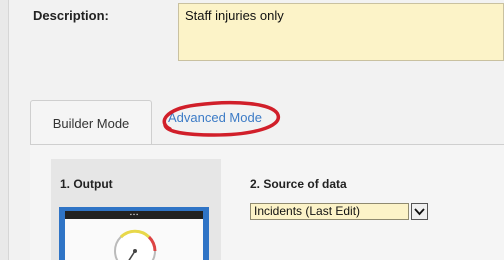  Describe the element at coordinates (298, 184) in the screenshot. I see `source-title: 2. Source of data` at that location.